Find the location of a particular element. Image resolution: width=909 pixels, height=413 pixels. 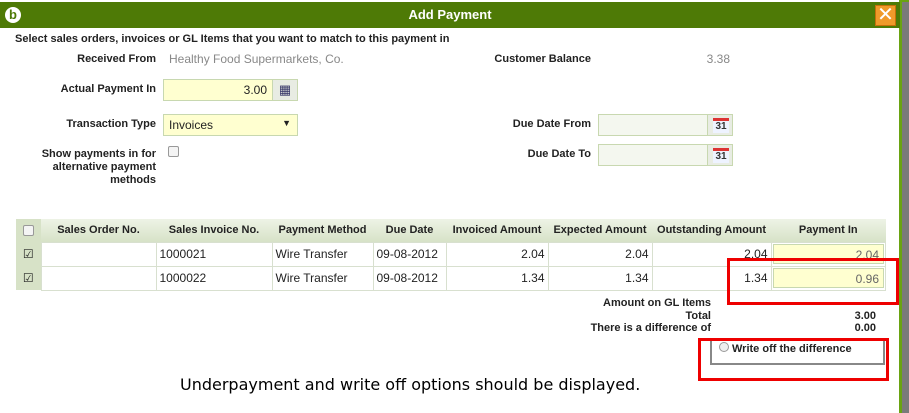

dropdown-arrow-icon: ▼ is located at coordinates (286, 123).